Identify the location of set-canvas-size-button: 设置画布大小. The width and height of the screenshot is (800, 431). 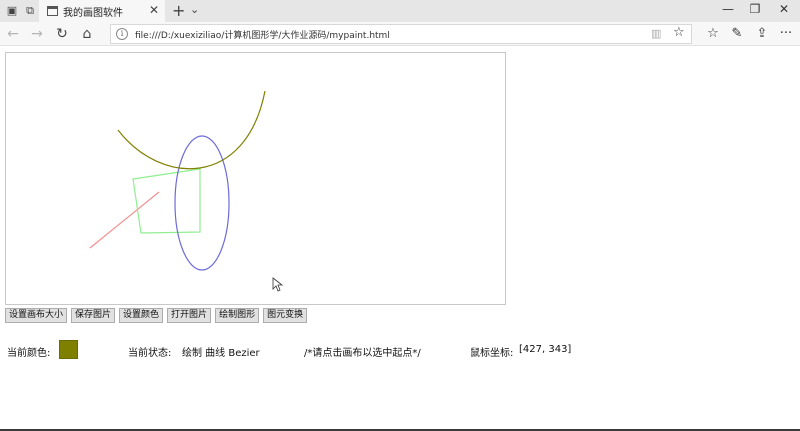
(36, 315).